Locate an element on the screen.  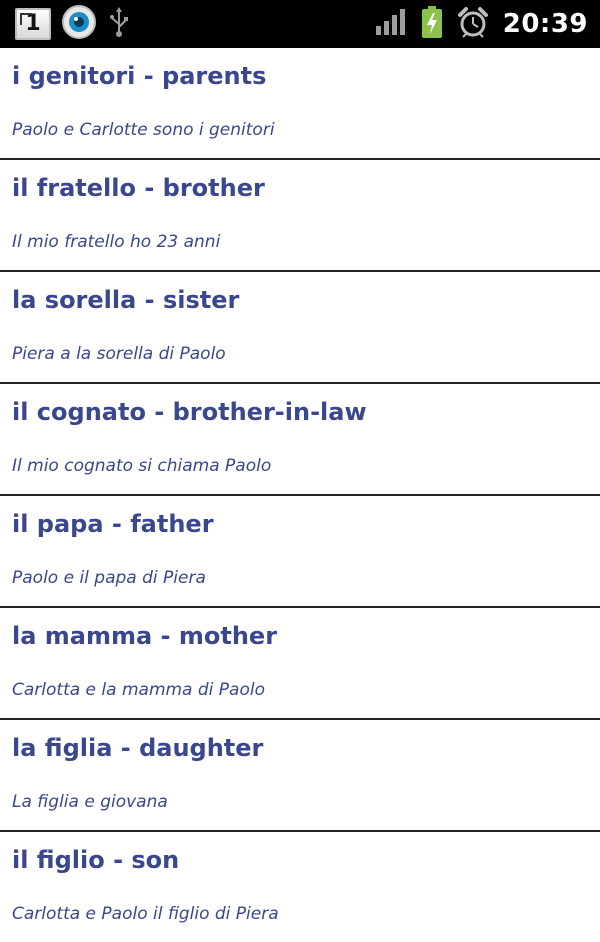
item-title: il fratello - brother is located at coordinates (138, 188).